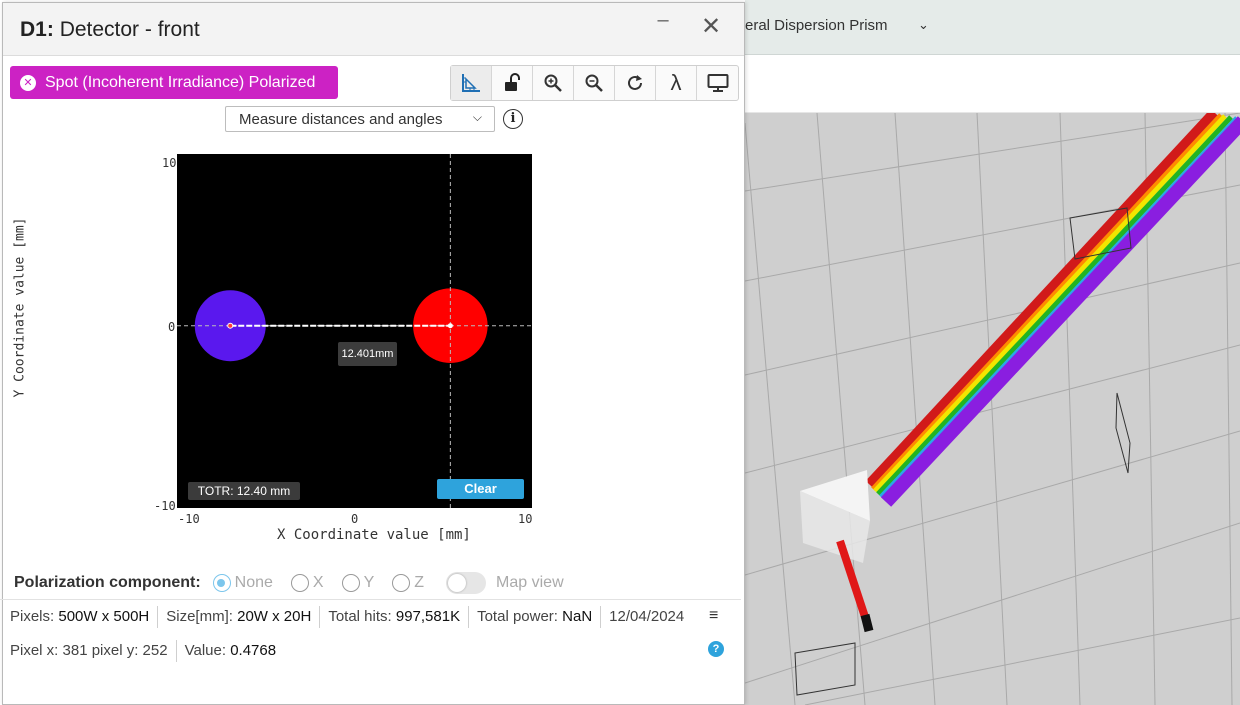 Image resolution: width=1240 pixels, height=705 pixels. What do you see at coordinates (513, 119) in the screenshot?
I see `info-icon: i` at bounding box center [513, 119].